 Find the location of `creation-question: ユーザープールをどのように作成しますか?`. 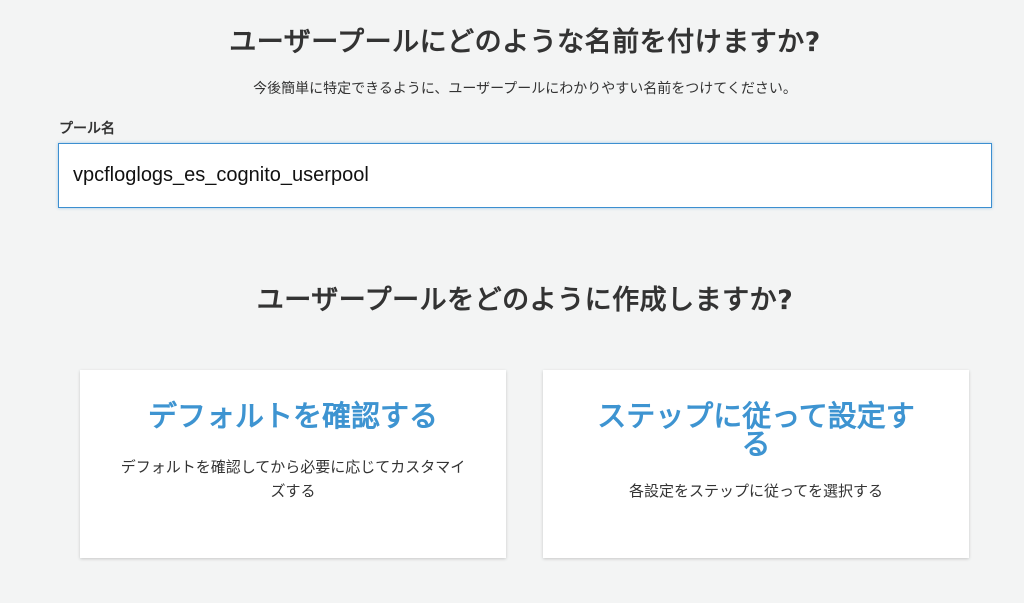

creation-question: ユーザープールをどのように作成しますか? is located at coordinates (525, 300).